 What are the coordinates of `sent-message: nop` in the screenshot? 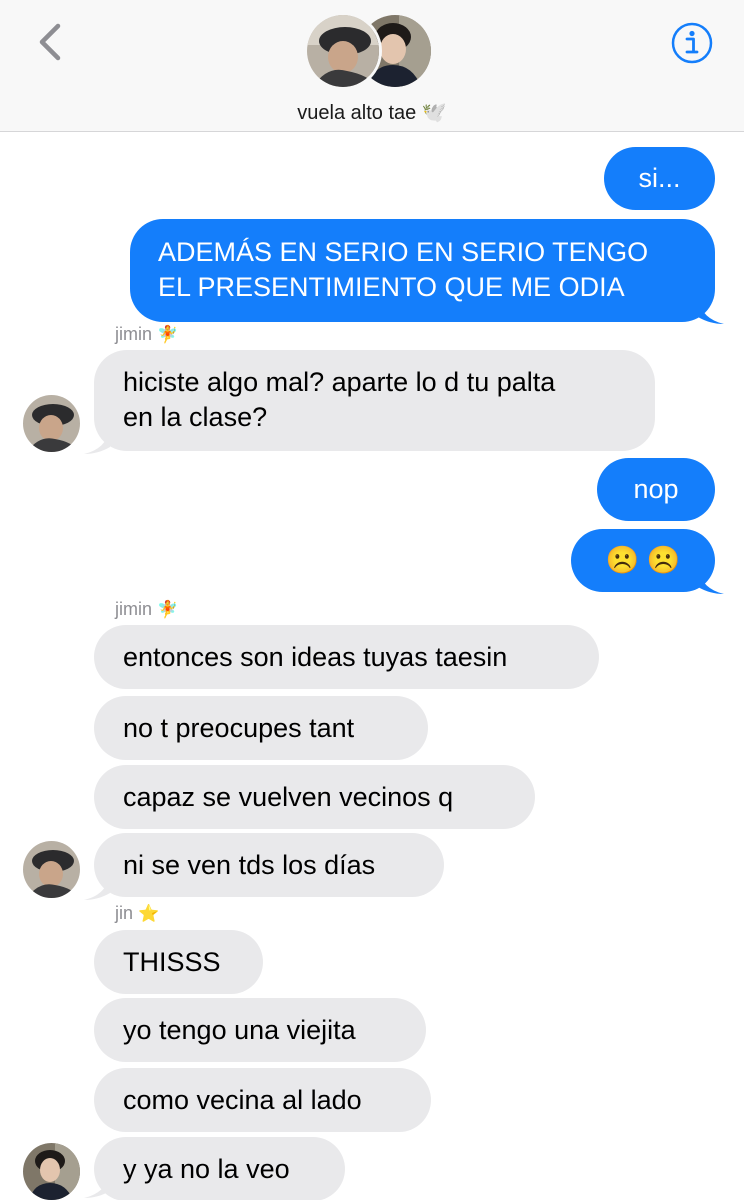 It's located at (656, 489).